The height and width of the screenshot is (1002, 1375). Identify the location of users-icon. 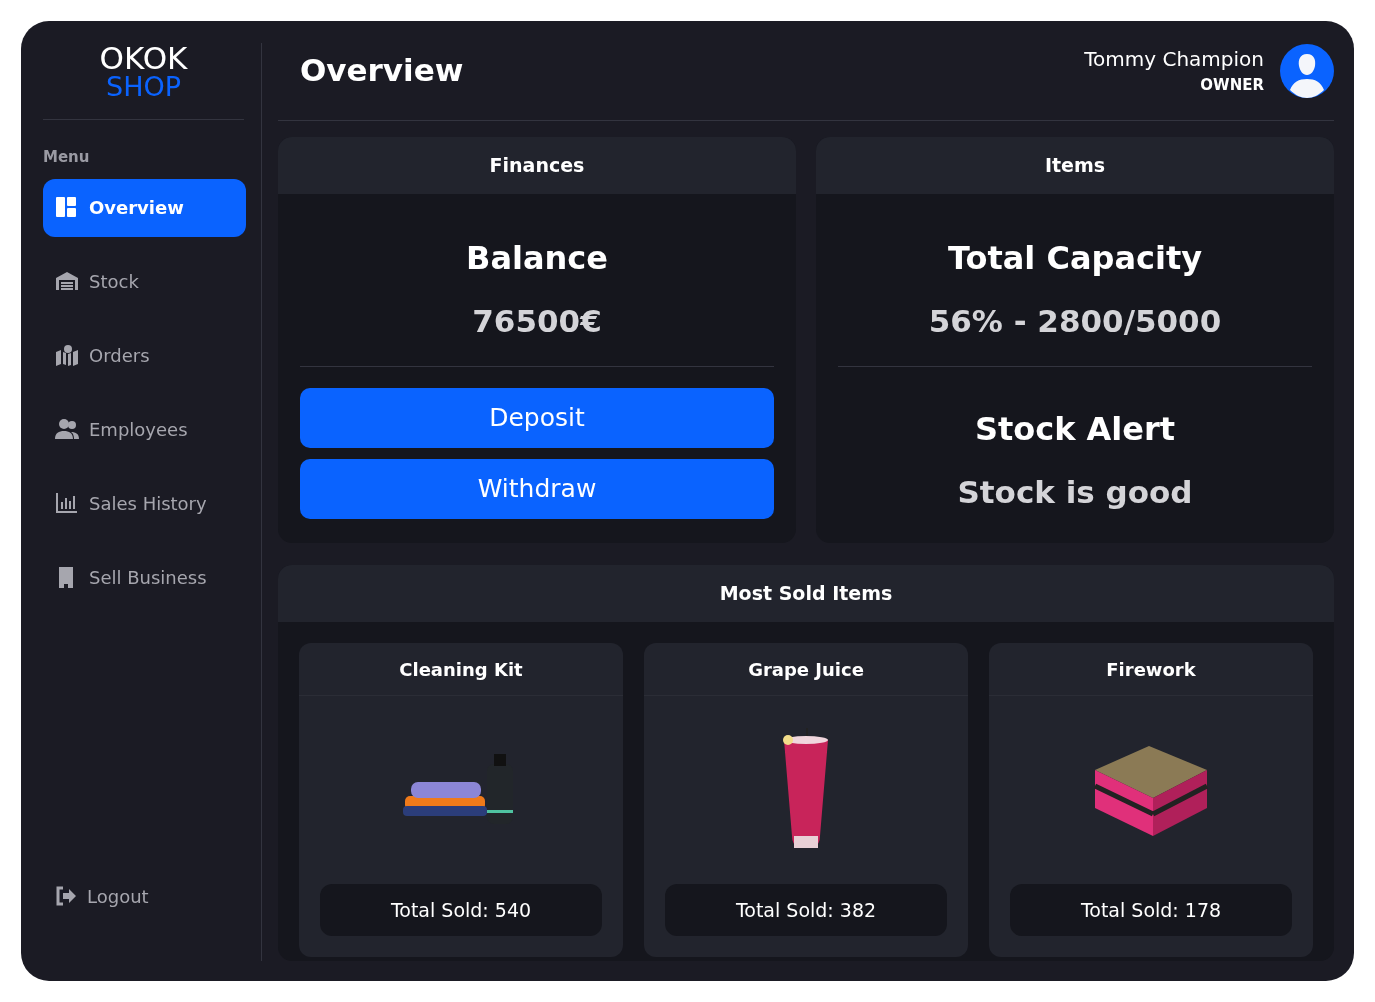
(67, 429).